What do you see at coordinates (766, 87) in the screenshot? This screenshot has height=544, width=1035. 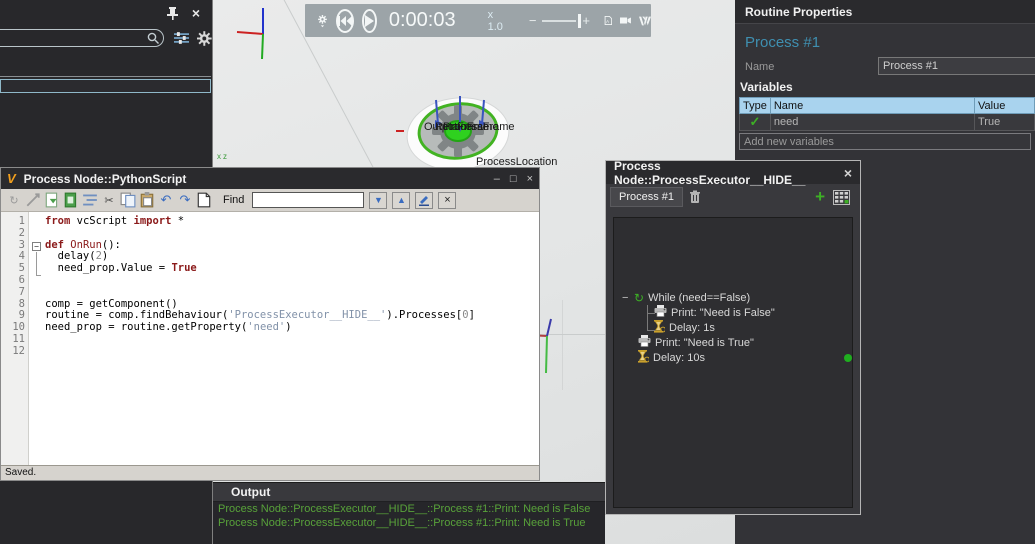 I see `variables-section-label: Variables` at bounding box center [766, 87].